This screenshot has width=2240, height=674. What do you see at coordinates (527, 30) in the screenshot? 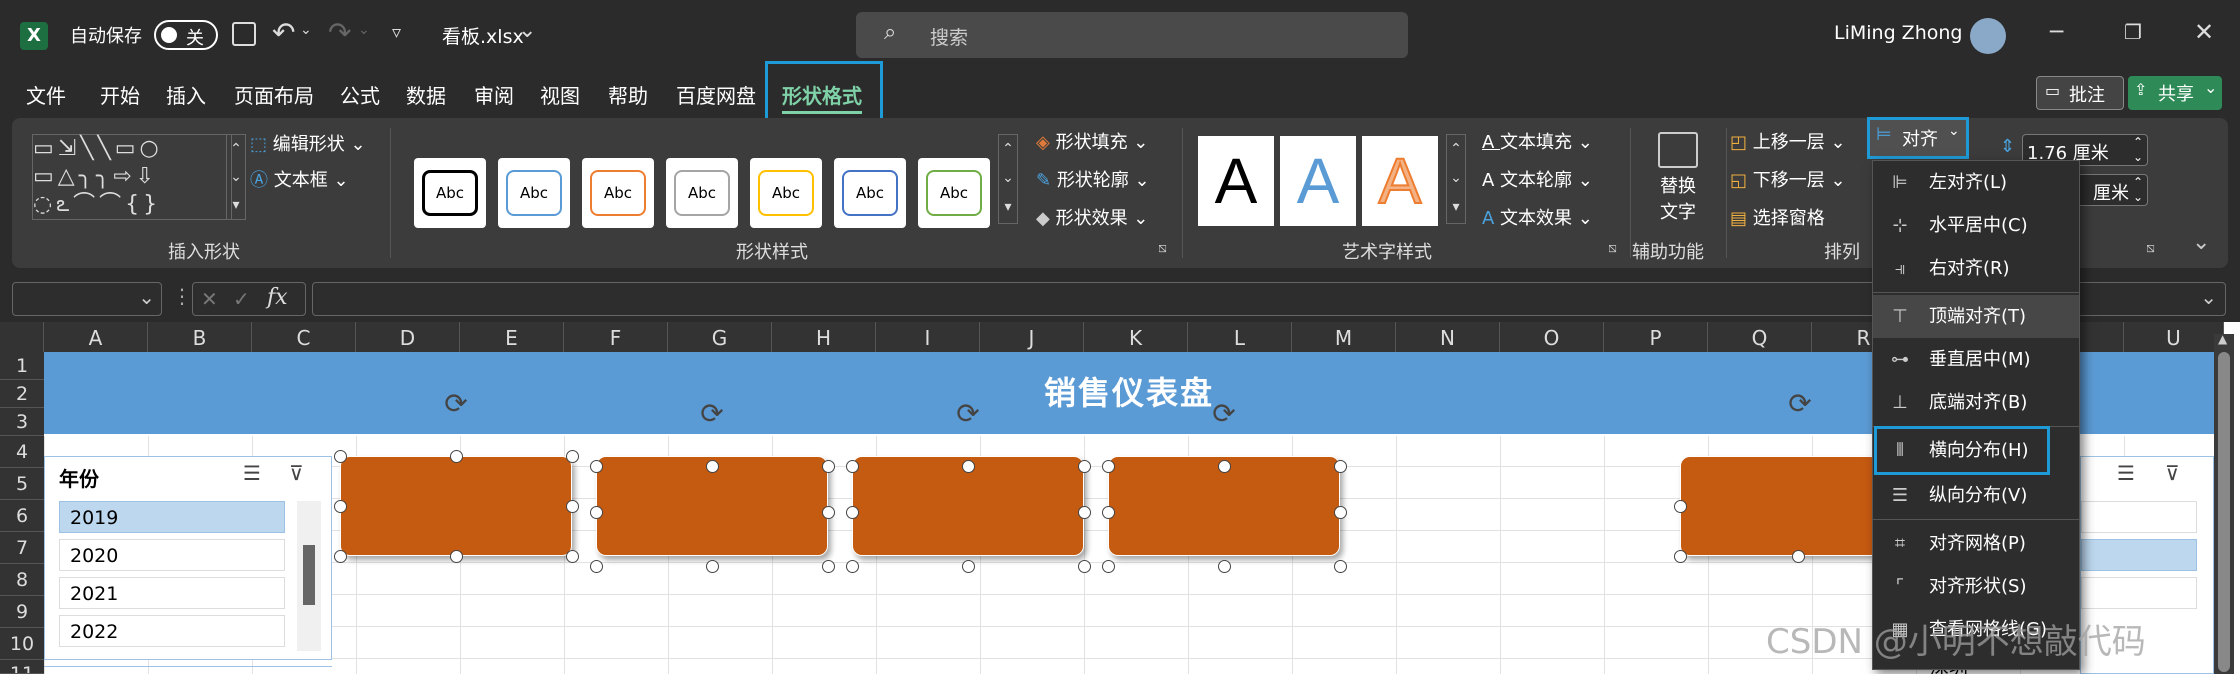
I see `filename-chevron-icon: ⌄` at bounding box center [527, 30].